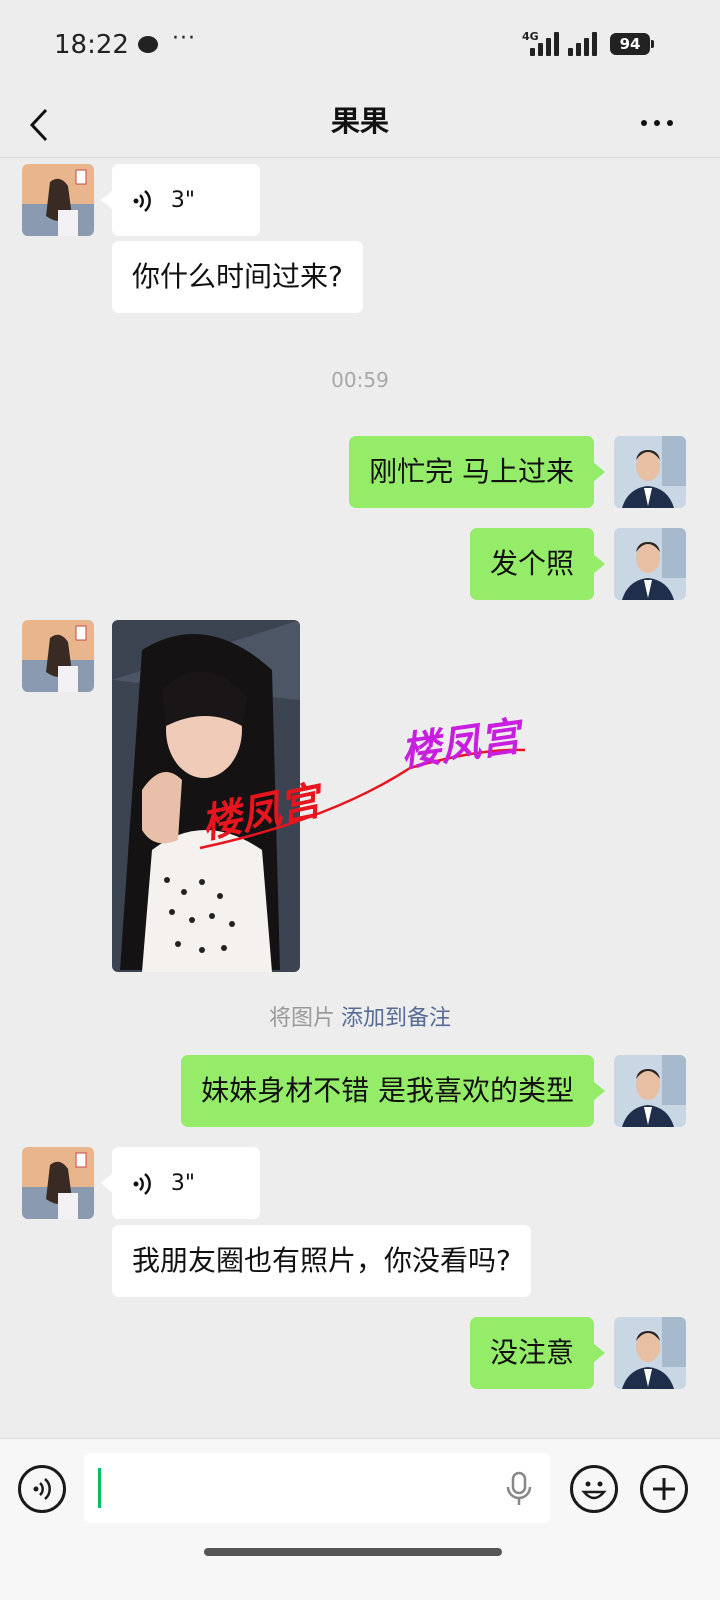 This screenshot has height=1600, width=720. What do you see at coordinates (353, 1552) in the screenshot?
I see `home-indicator` at bounding box center [353, 1552].